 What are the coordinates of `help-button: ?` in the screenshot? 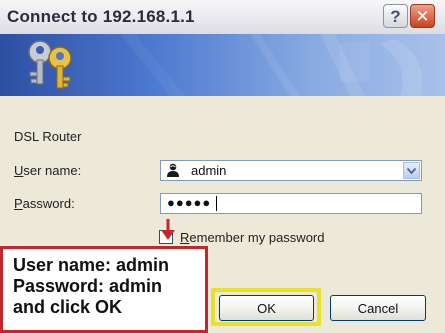 It's located at (395, 16).